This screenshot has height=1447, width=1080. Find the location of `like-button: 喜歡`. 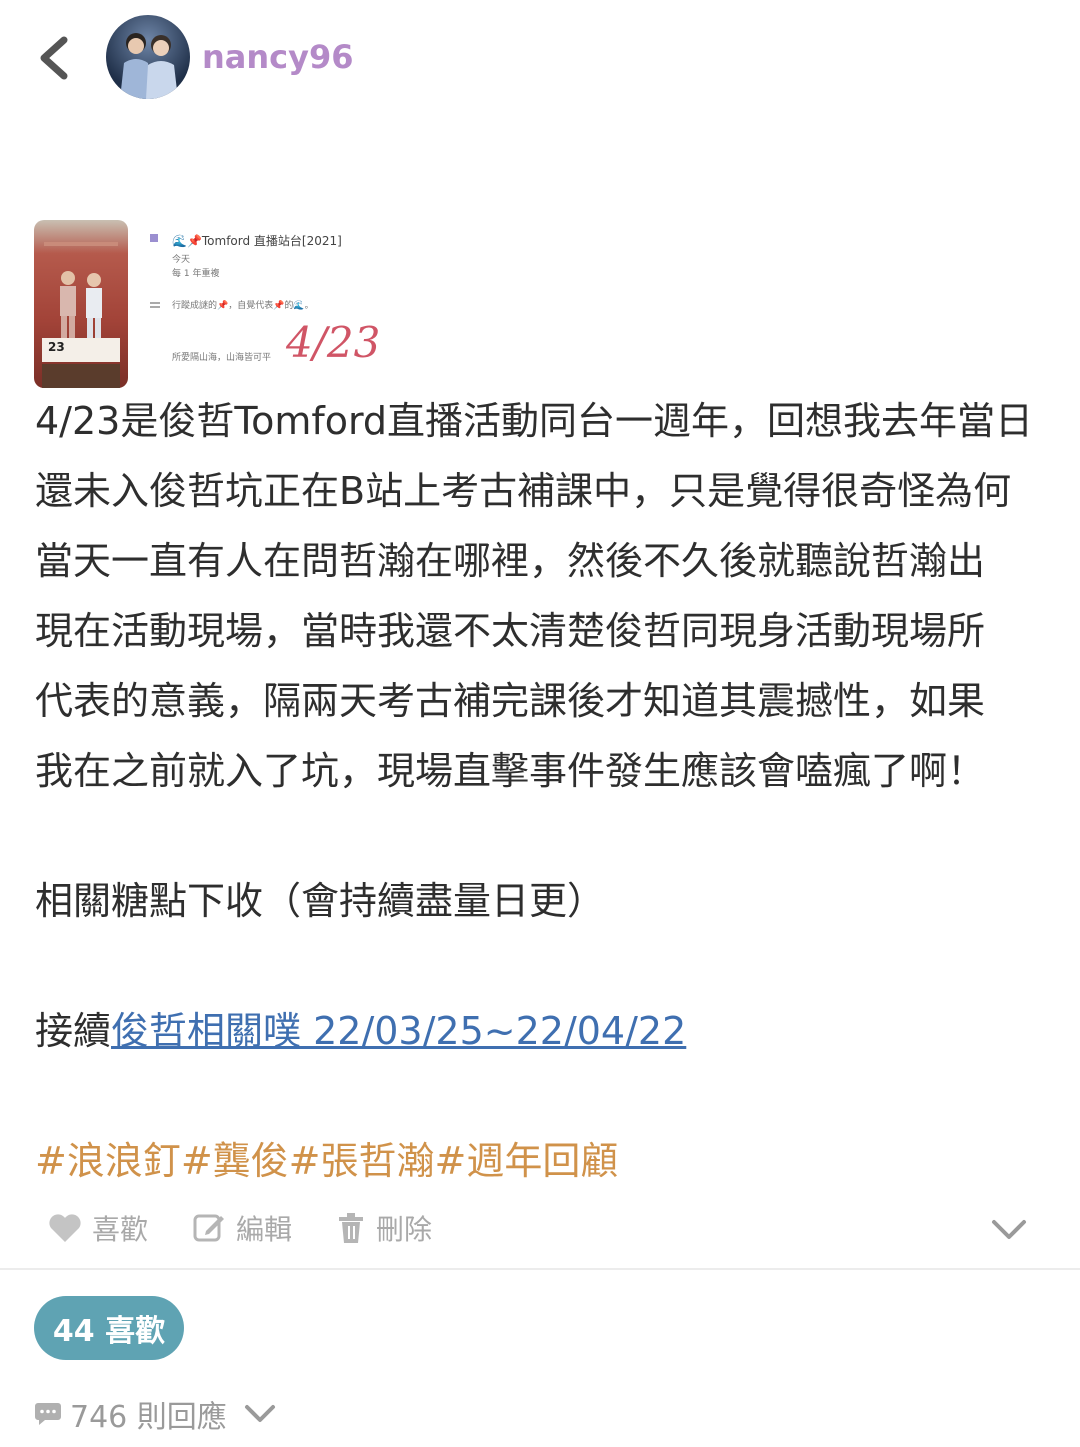

like-button: 喜歡 is located at coordinates (98, 1228).